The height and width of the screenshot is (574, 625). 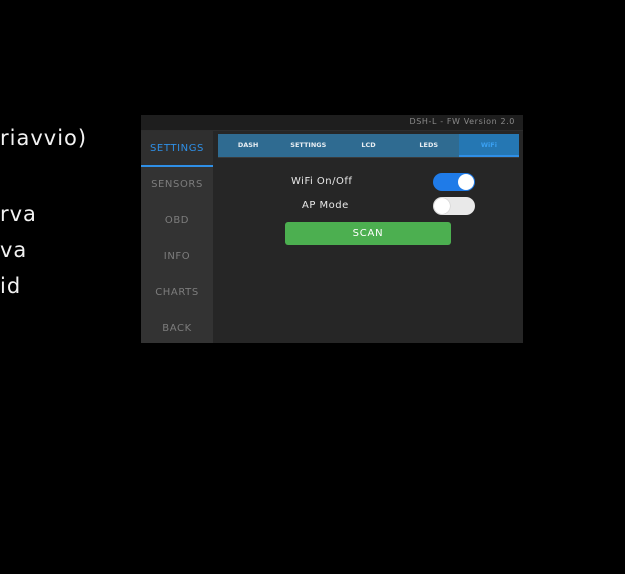 I want to click on status-bar: DSH-L - FW Version 2.0, so click(x=332, y=123).